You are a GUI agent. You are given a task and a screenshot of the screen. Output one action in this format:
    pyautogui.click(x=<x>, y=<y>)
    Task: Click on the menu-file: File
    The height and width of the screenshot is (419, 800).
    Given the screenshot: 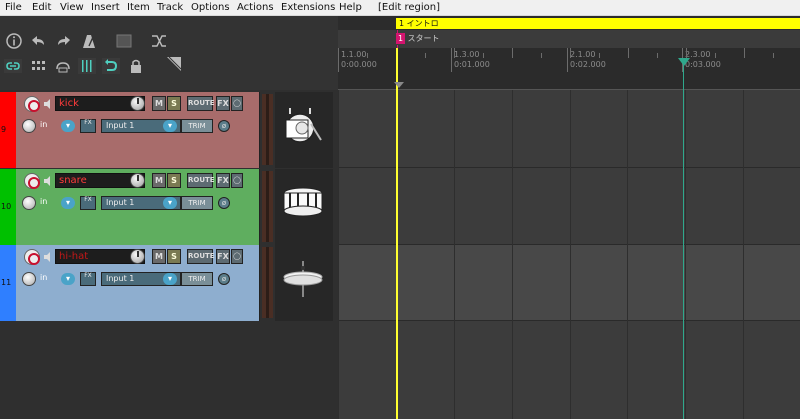 What is the action you would take?
    pyautogui.click(x=13, y=7)
    